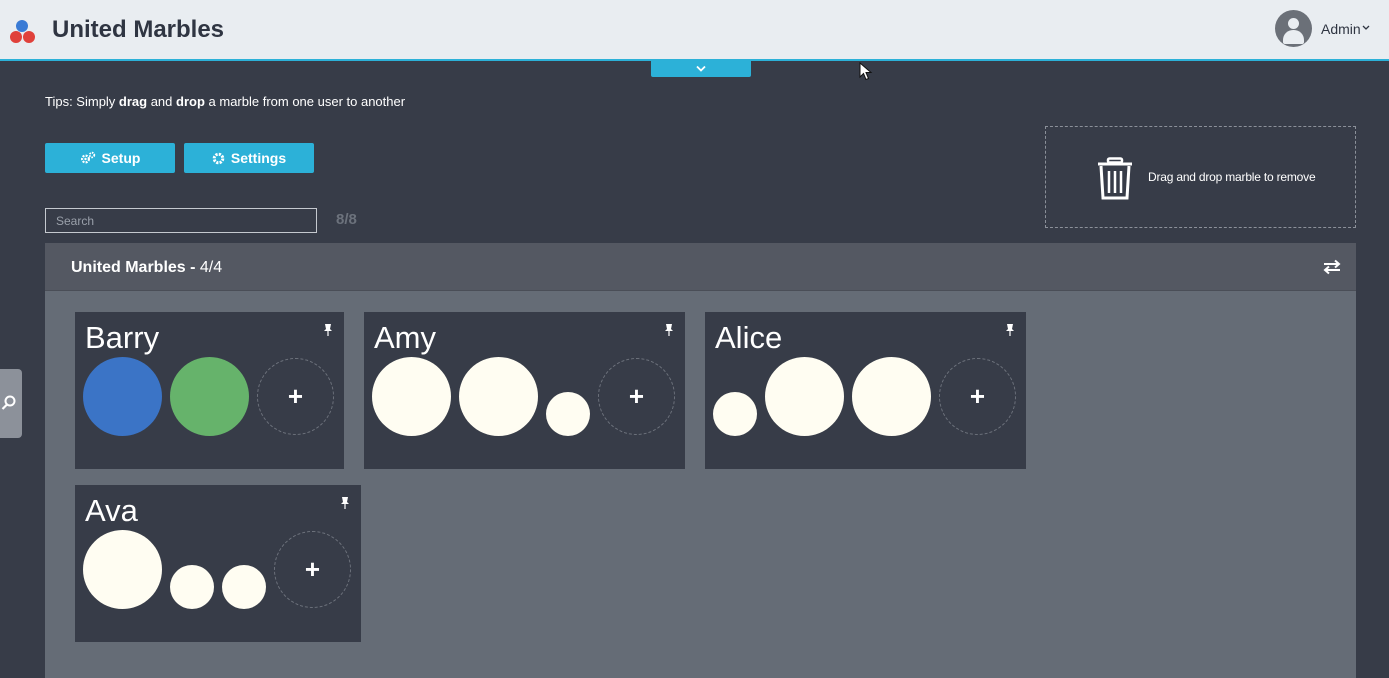 The width and height of the screenshot is (1389, 678). Describe the element at coordinates (1115, 178) in the screenshot. I see `trash-icon` at that location.